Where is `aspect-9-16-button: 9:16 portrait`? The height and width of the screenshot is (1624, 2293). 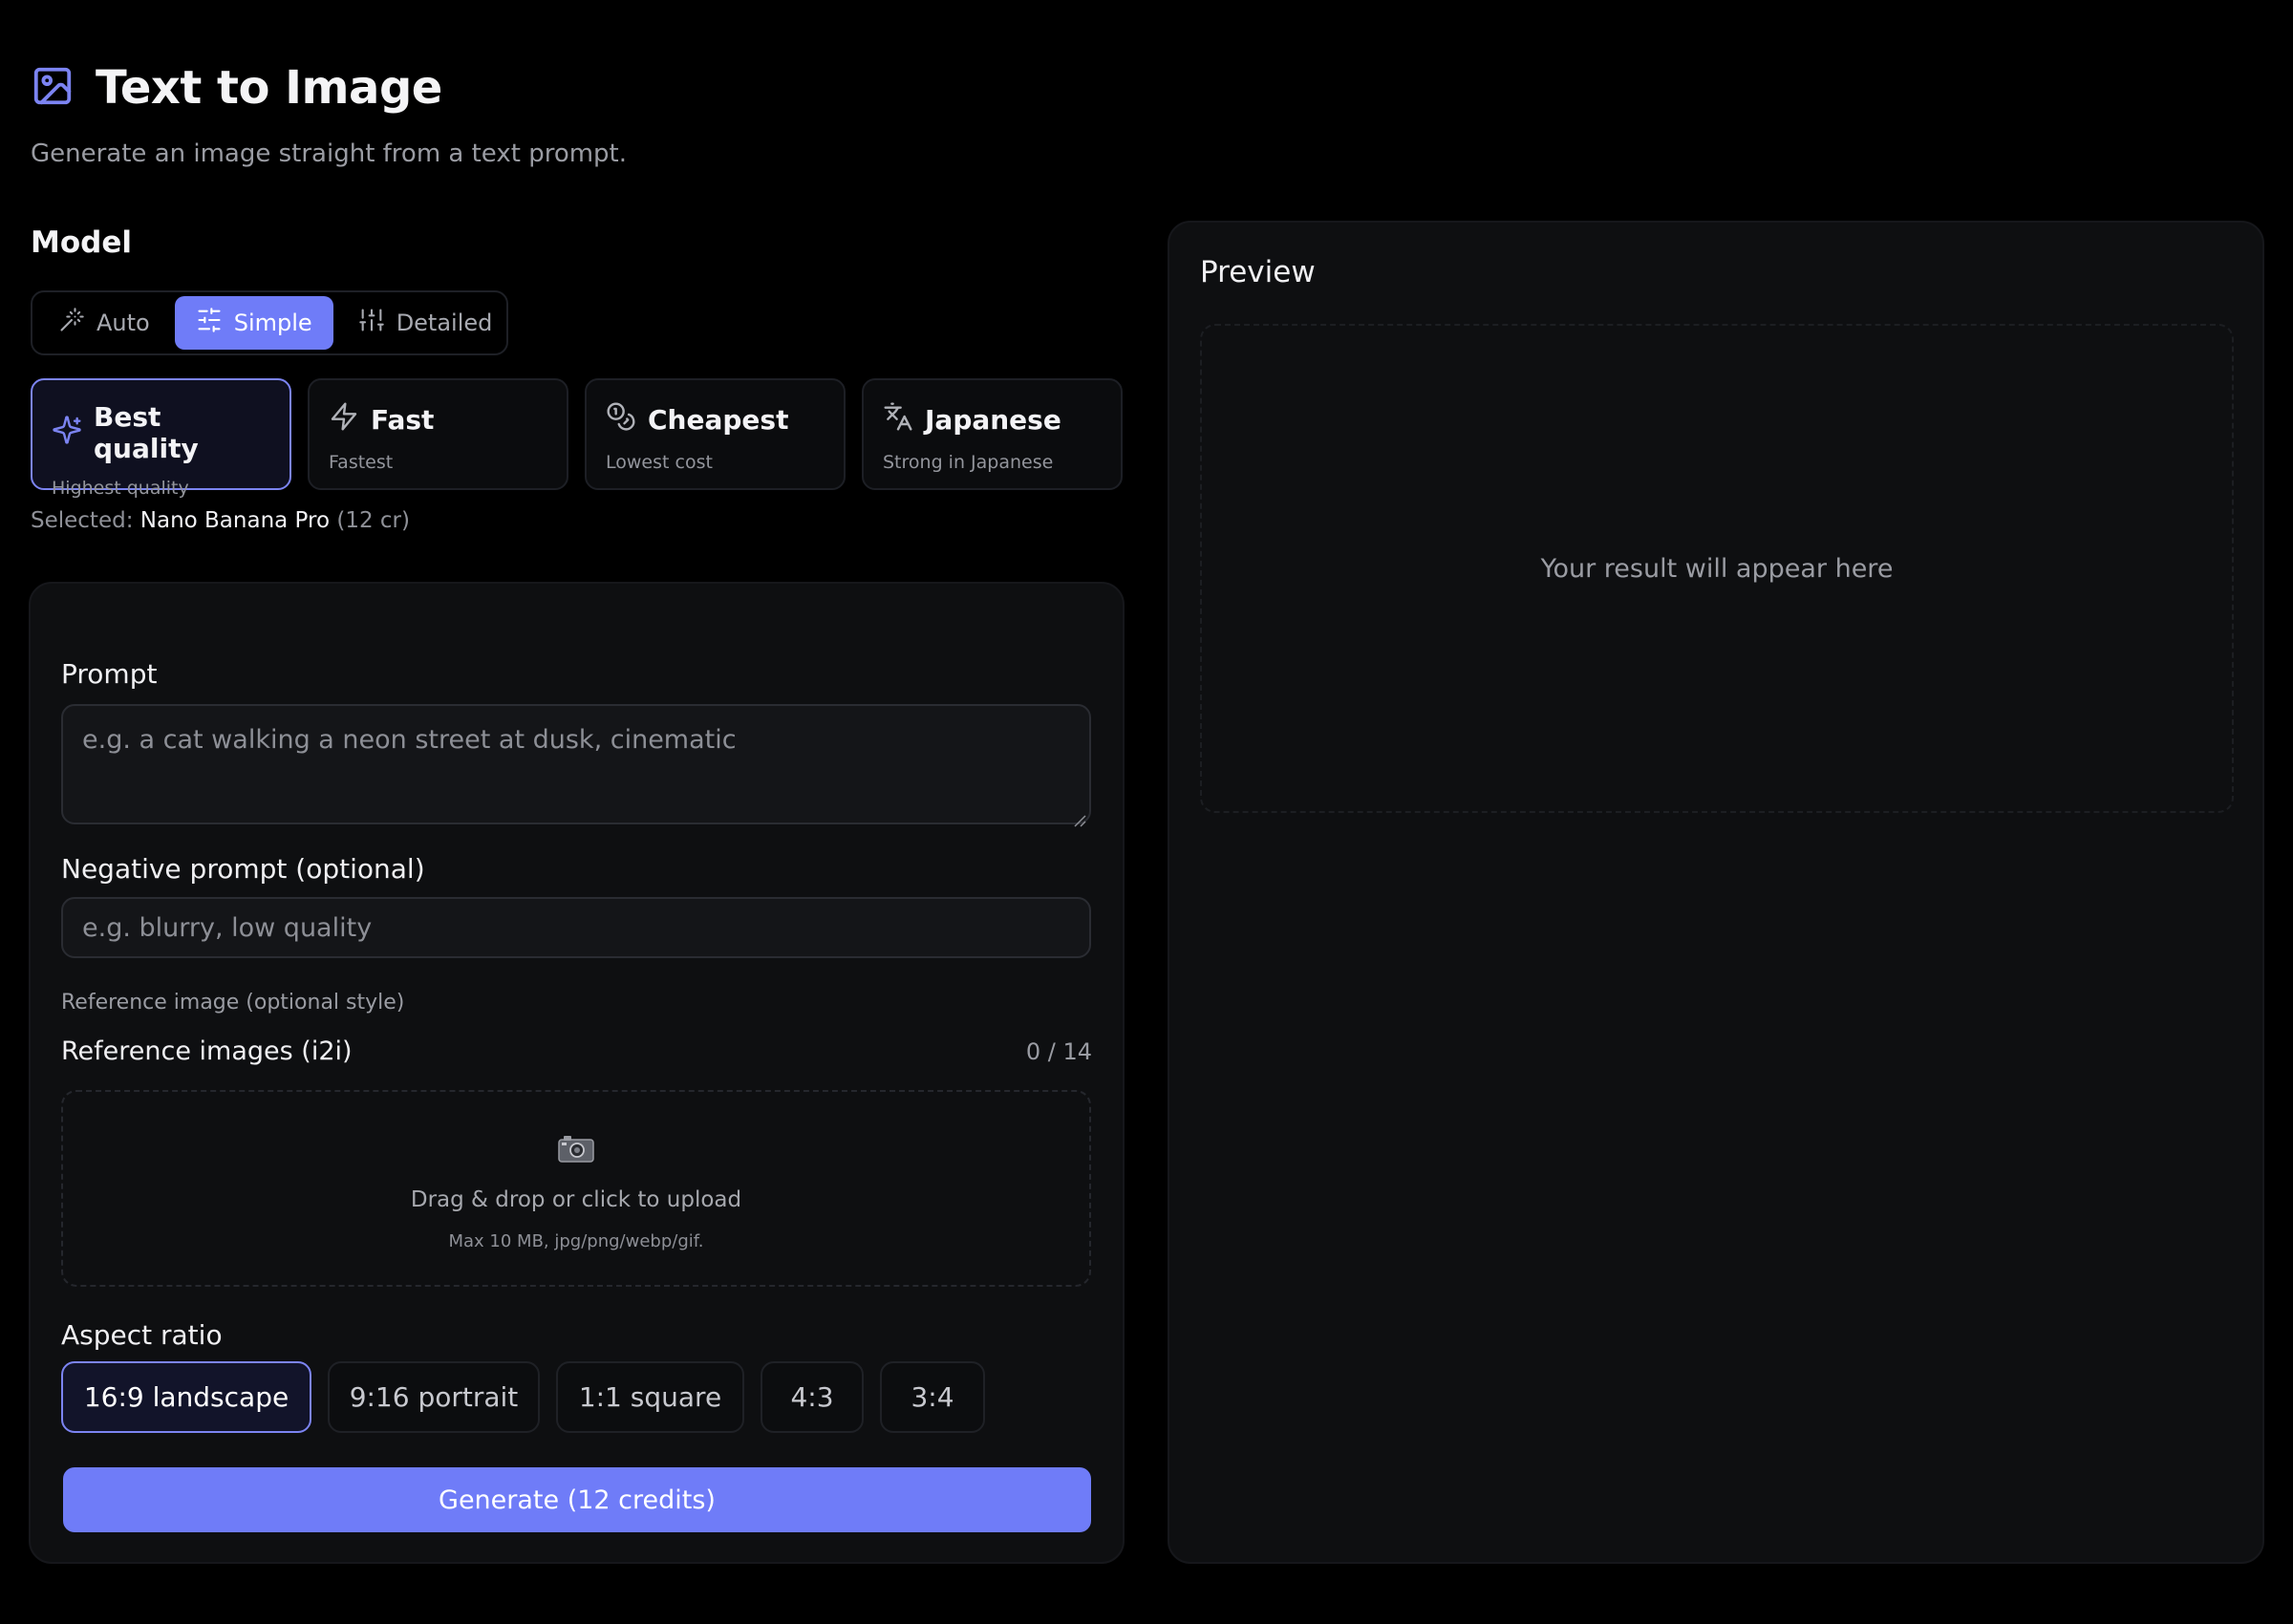
aspect-9-16-button: 9:16 portrait is located at coordinates (434, 1397).